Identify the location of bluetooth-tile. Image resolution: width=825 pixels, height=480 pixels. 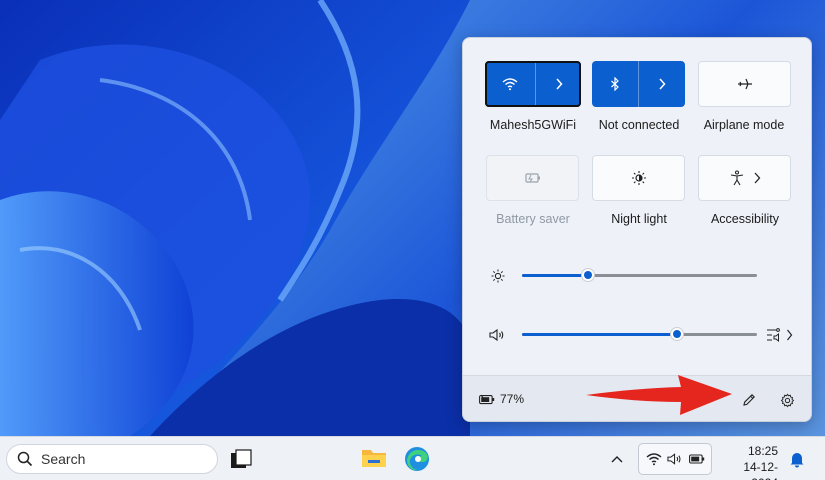
(638, 84).